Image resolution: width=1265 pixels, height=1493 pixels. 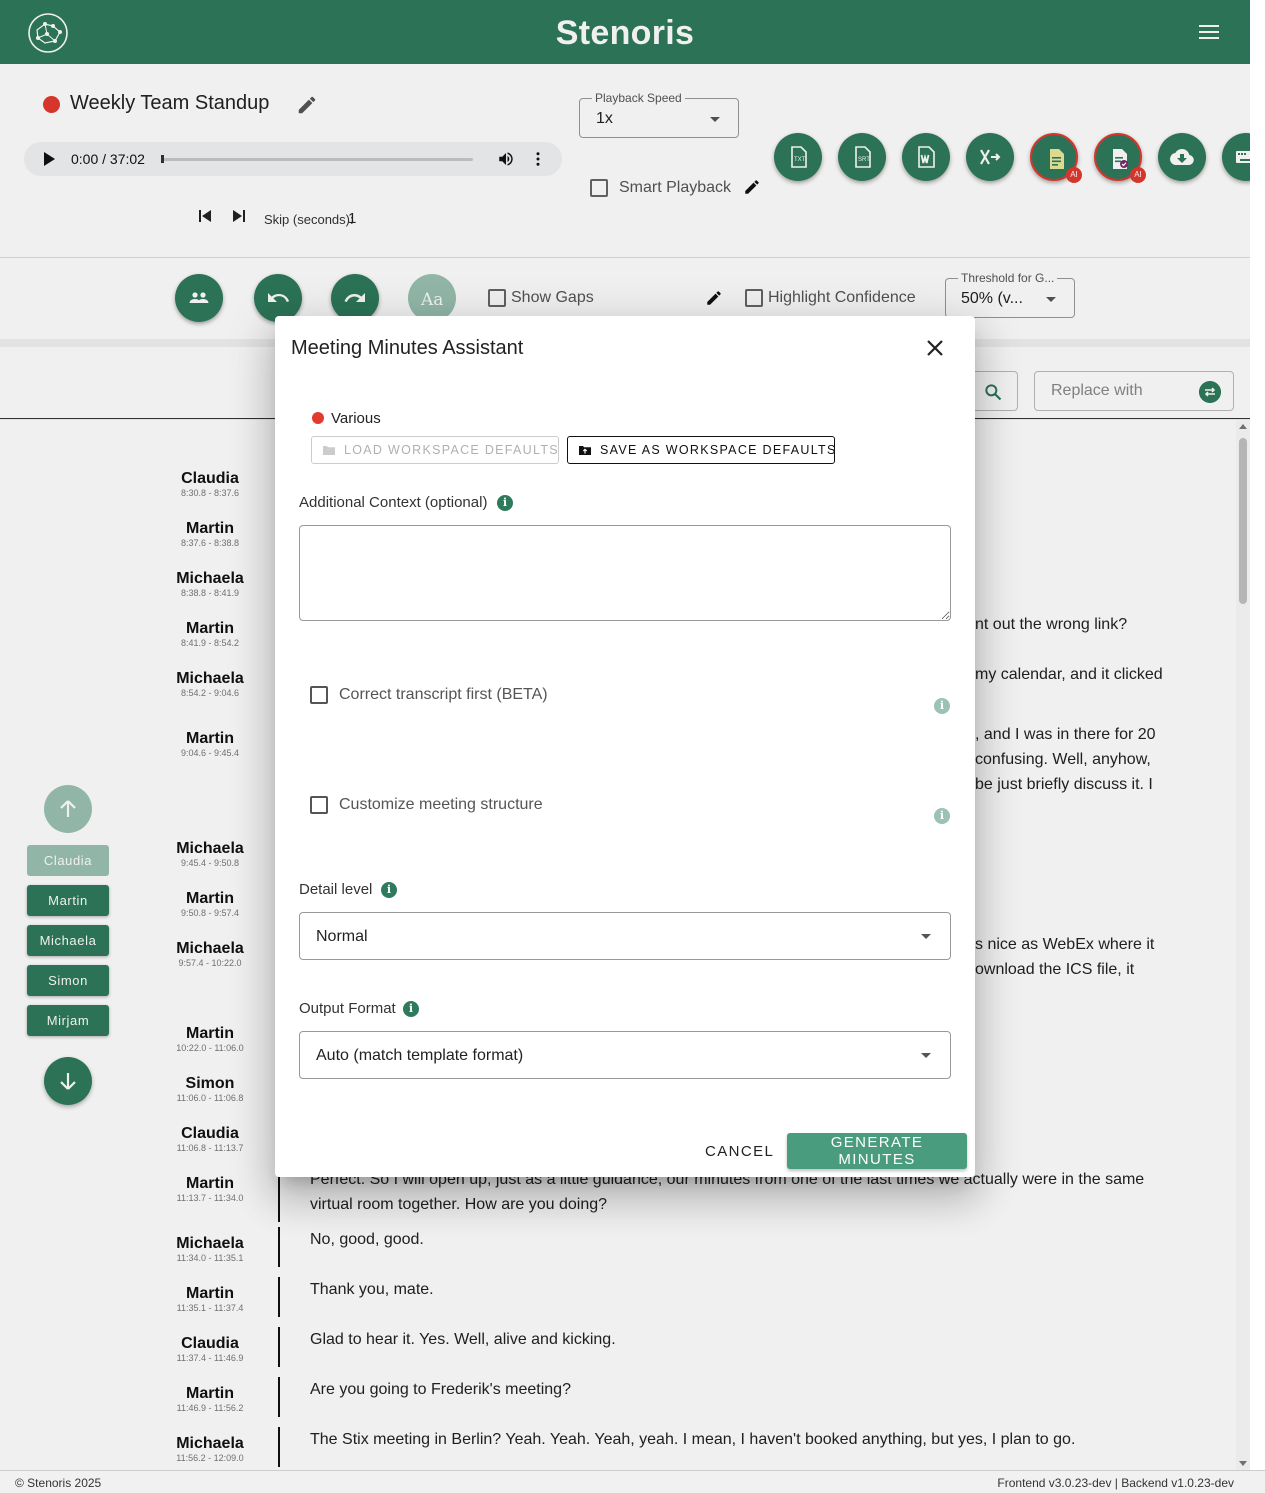 I want to click on output-format-value: Auto (match template format), so click(x=420, y=1055).